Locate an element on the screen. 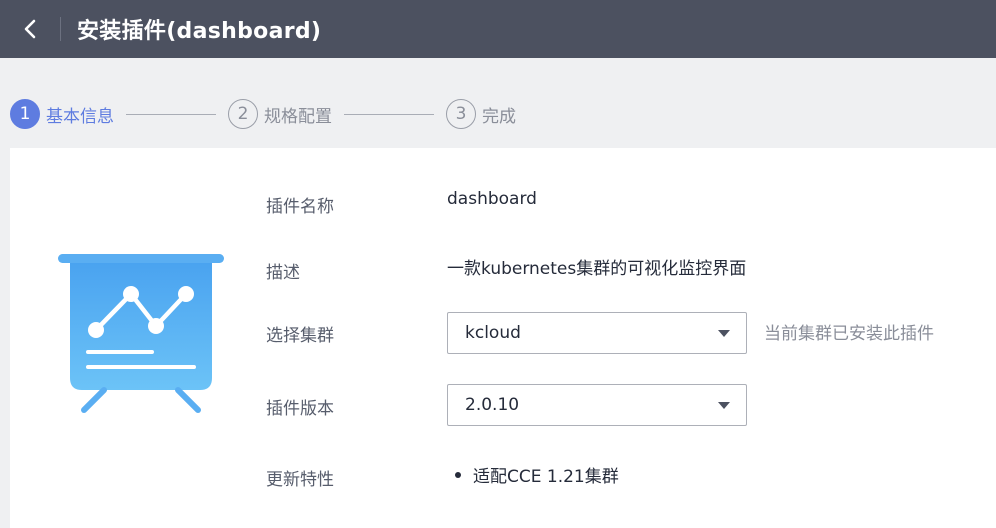 The width and height of the screenshot is (996, 528). step-label: 规格配置 is located at coordinates (298, 116).